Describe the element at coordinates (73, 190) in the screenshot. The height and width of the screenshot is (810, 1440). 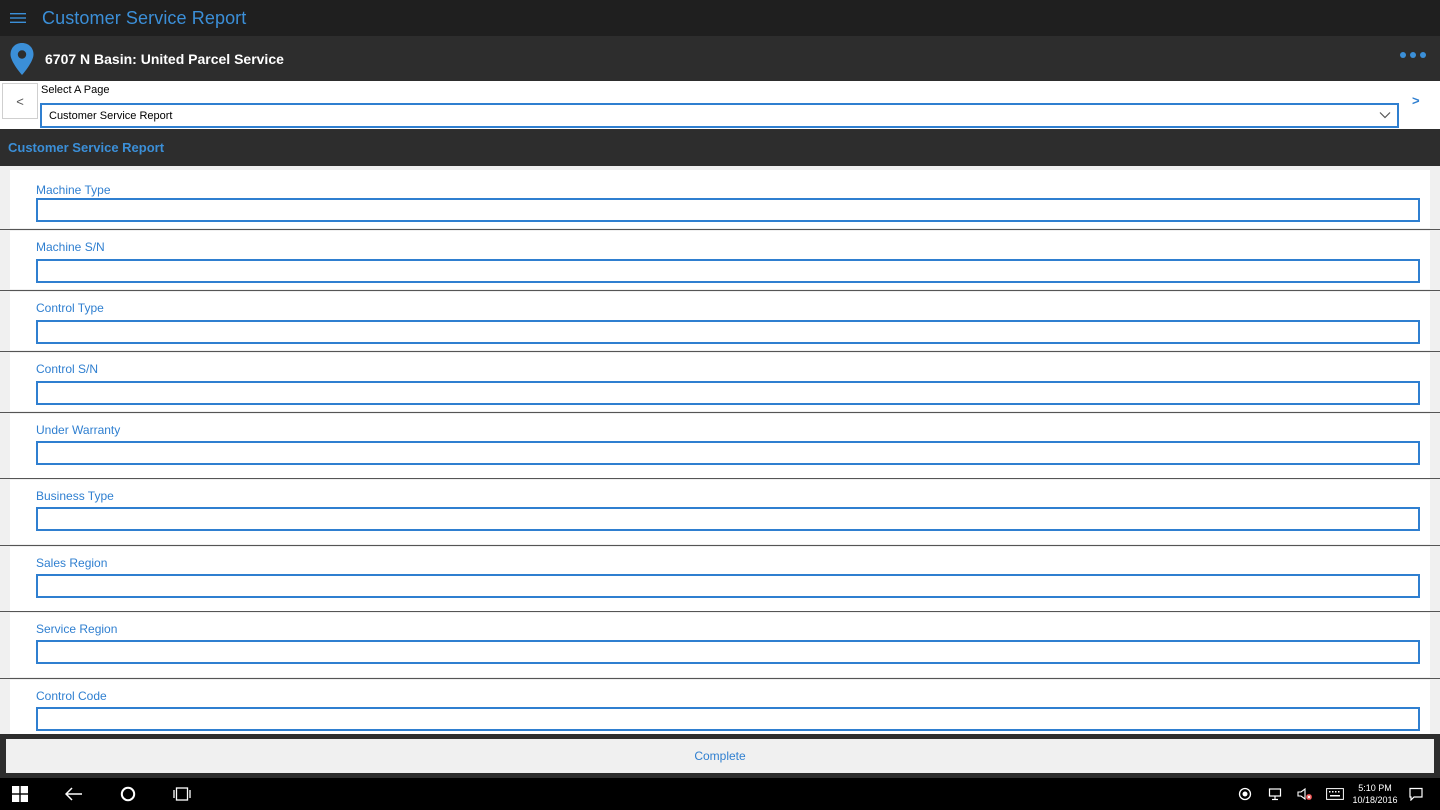
I see `field-label: Machine Type` at that location.